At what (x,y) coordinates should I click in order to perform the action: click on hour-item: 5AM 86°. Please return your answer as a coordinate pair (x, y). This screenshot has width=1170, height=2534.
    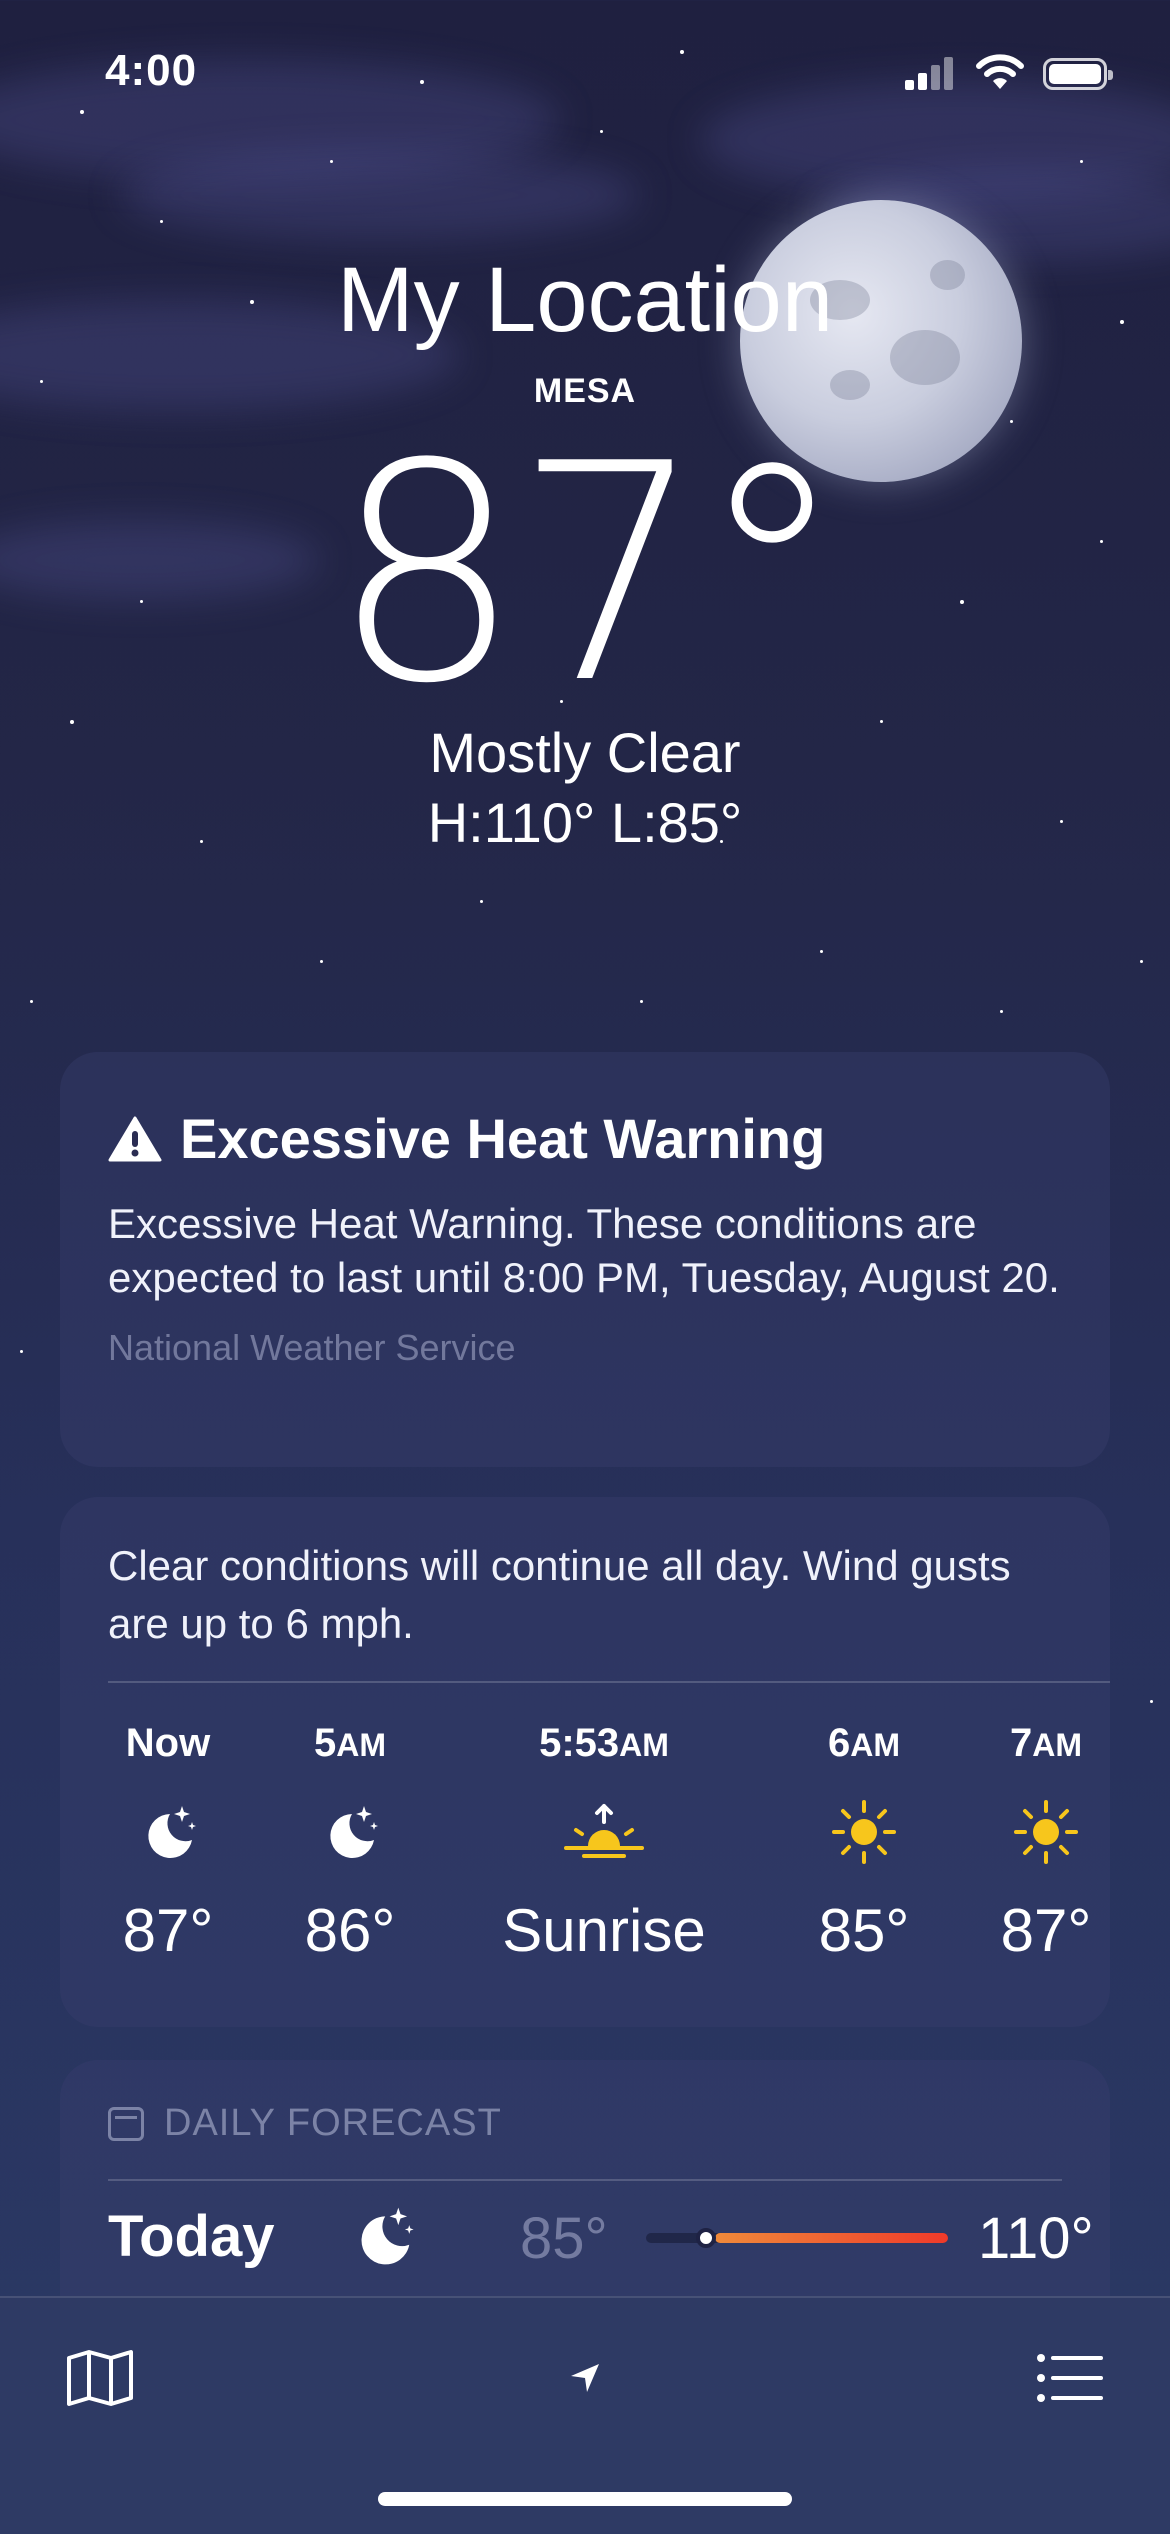
    Looking at the image, I should click on (350, 1824).